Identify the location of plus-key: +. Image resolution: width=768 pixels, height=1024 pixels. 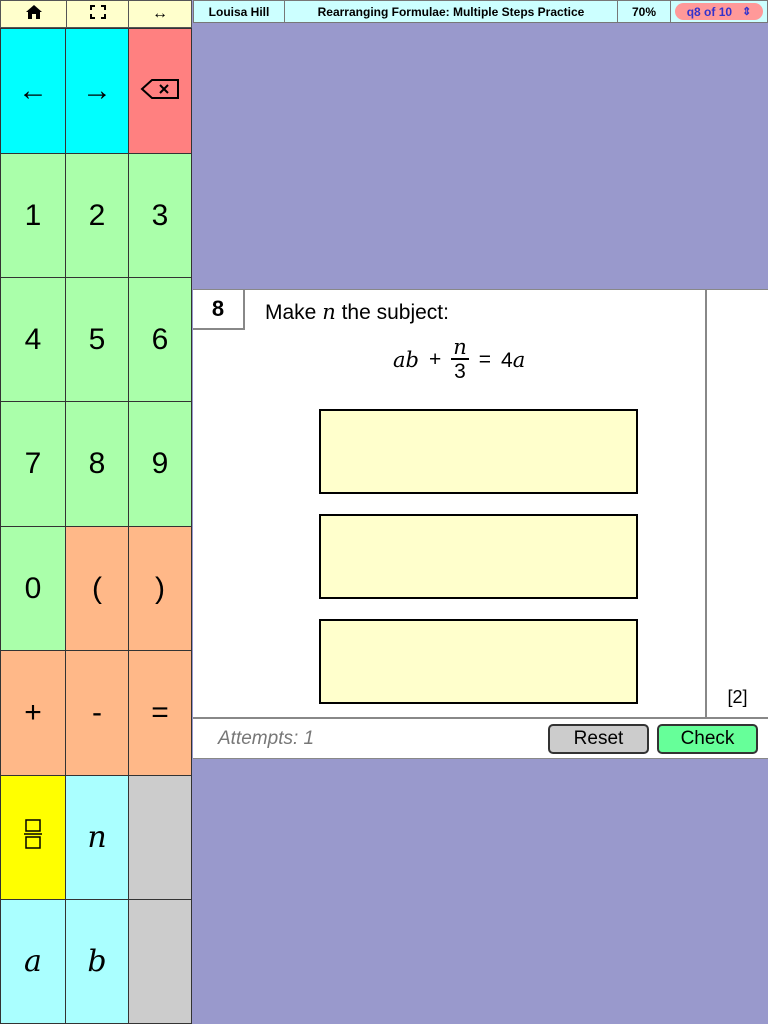
(33, 713).